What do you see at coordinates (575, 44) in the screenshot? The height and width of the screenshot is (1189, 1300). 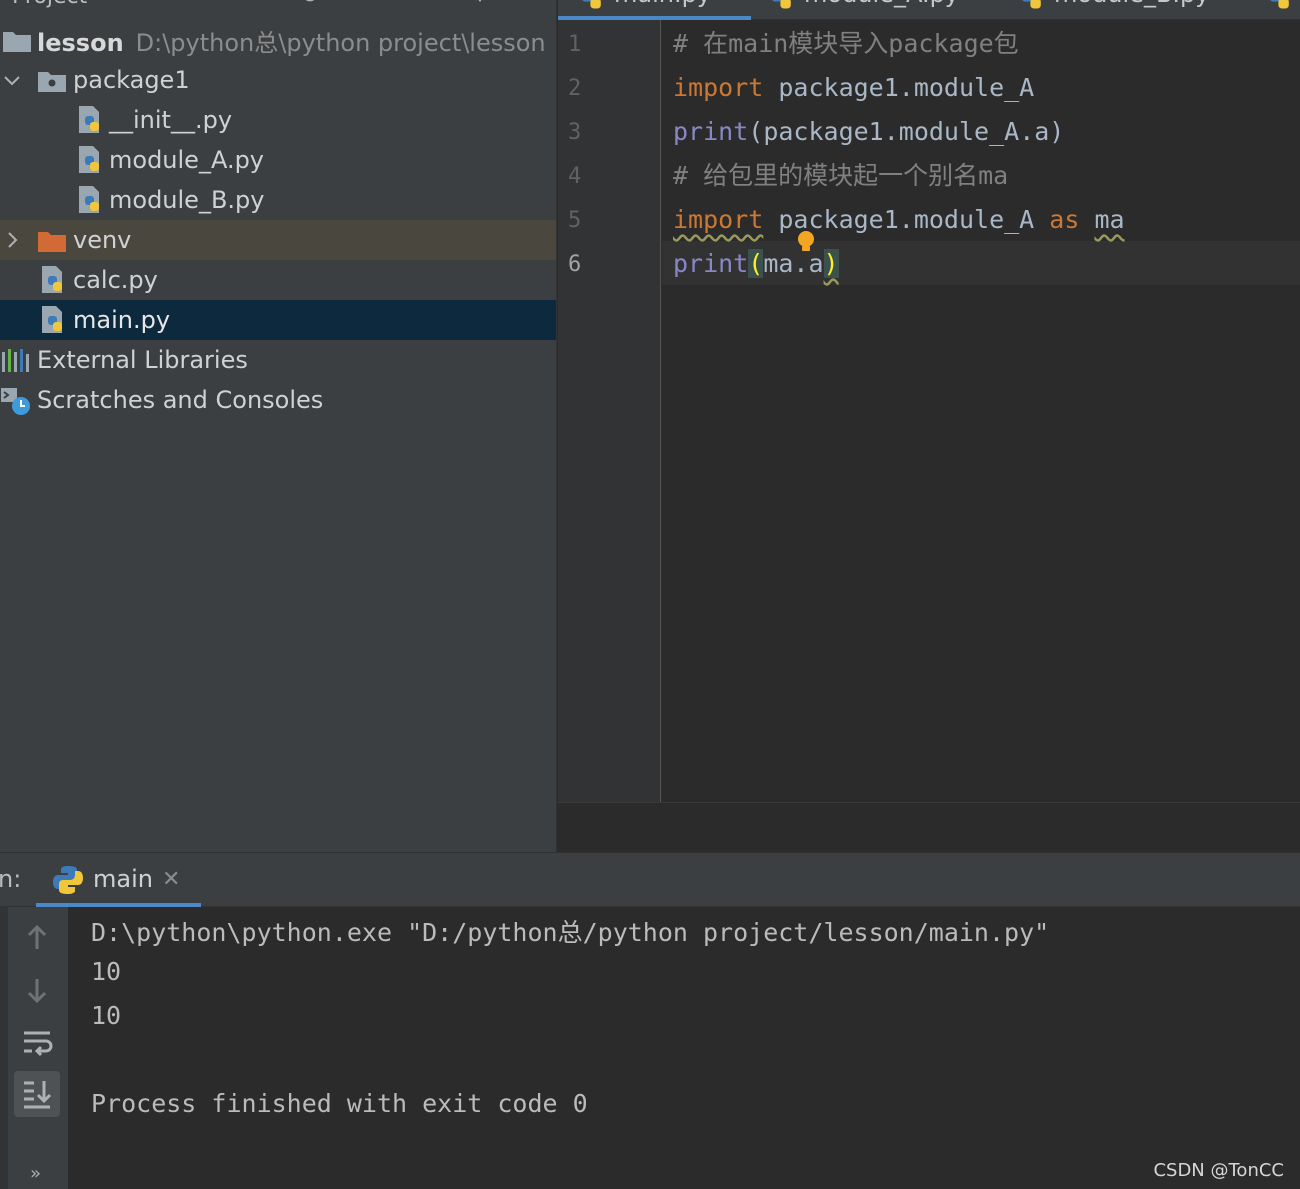 I see `line-number: 1` at bounding box center [575, 44].